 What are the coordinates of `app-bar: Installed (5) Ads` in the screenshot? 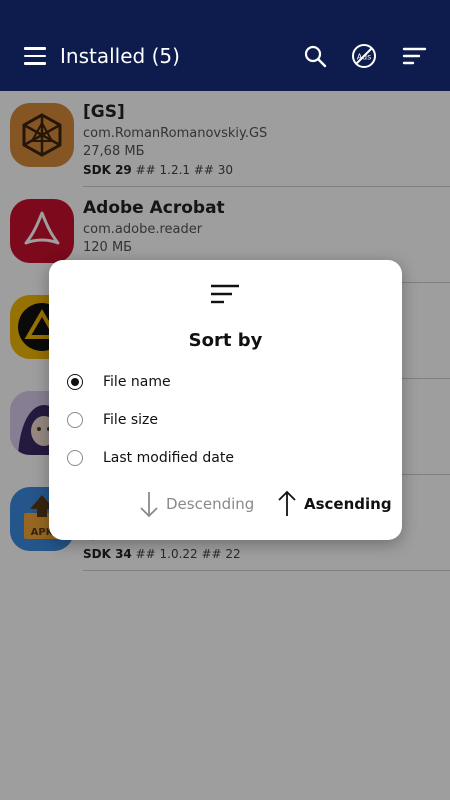 It's located at (225, 45).